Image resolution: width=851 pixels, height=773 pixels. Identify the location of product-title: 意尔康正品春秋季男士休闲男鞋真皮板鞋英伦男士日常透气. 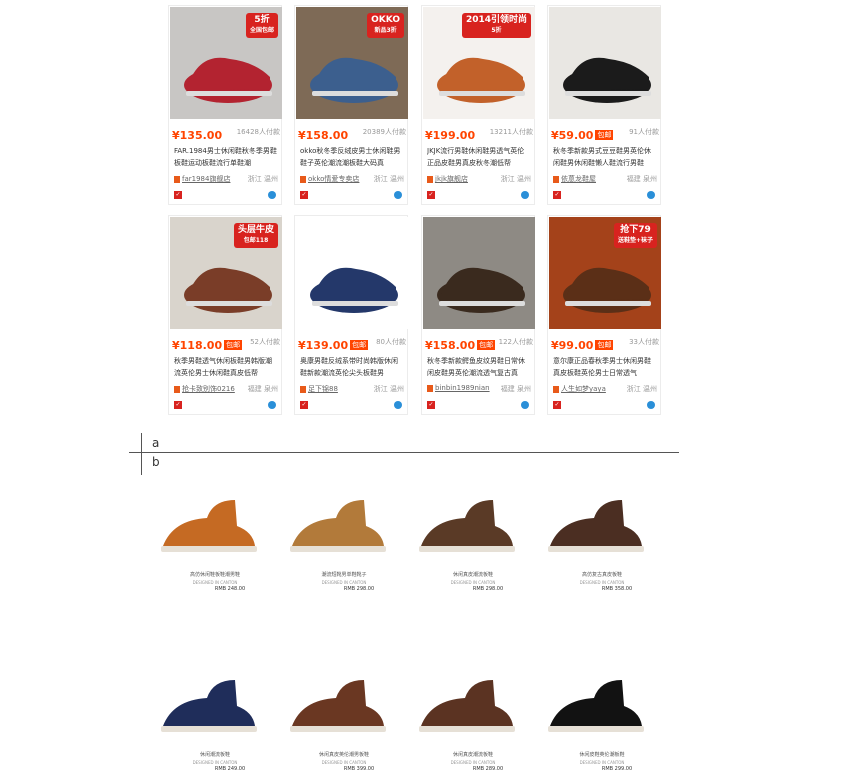
(605, 367).